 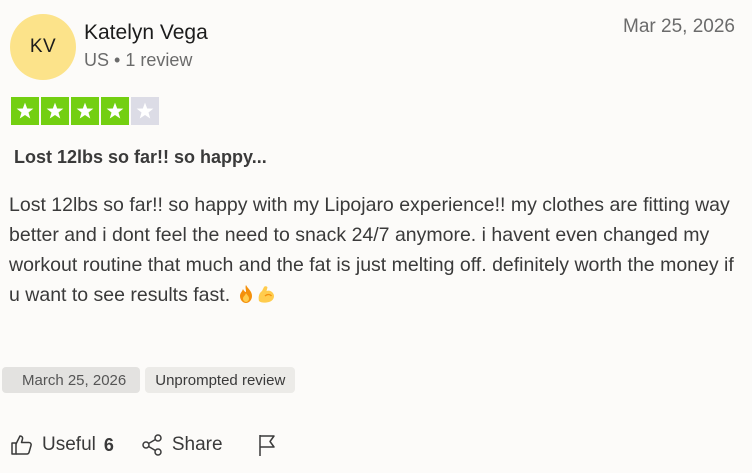 I want to click on useful-button: Useful 6, so click(x=62, y=445).